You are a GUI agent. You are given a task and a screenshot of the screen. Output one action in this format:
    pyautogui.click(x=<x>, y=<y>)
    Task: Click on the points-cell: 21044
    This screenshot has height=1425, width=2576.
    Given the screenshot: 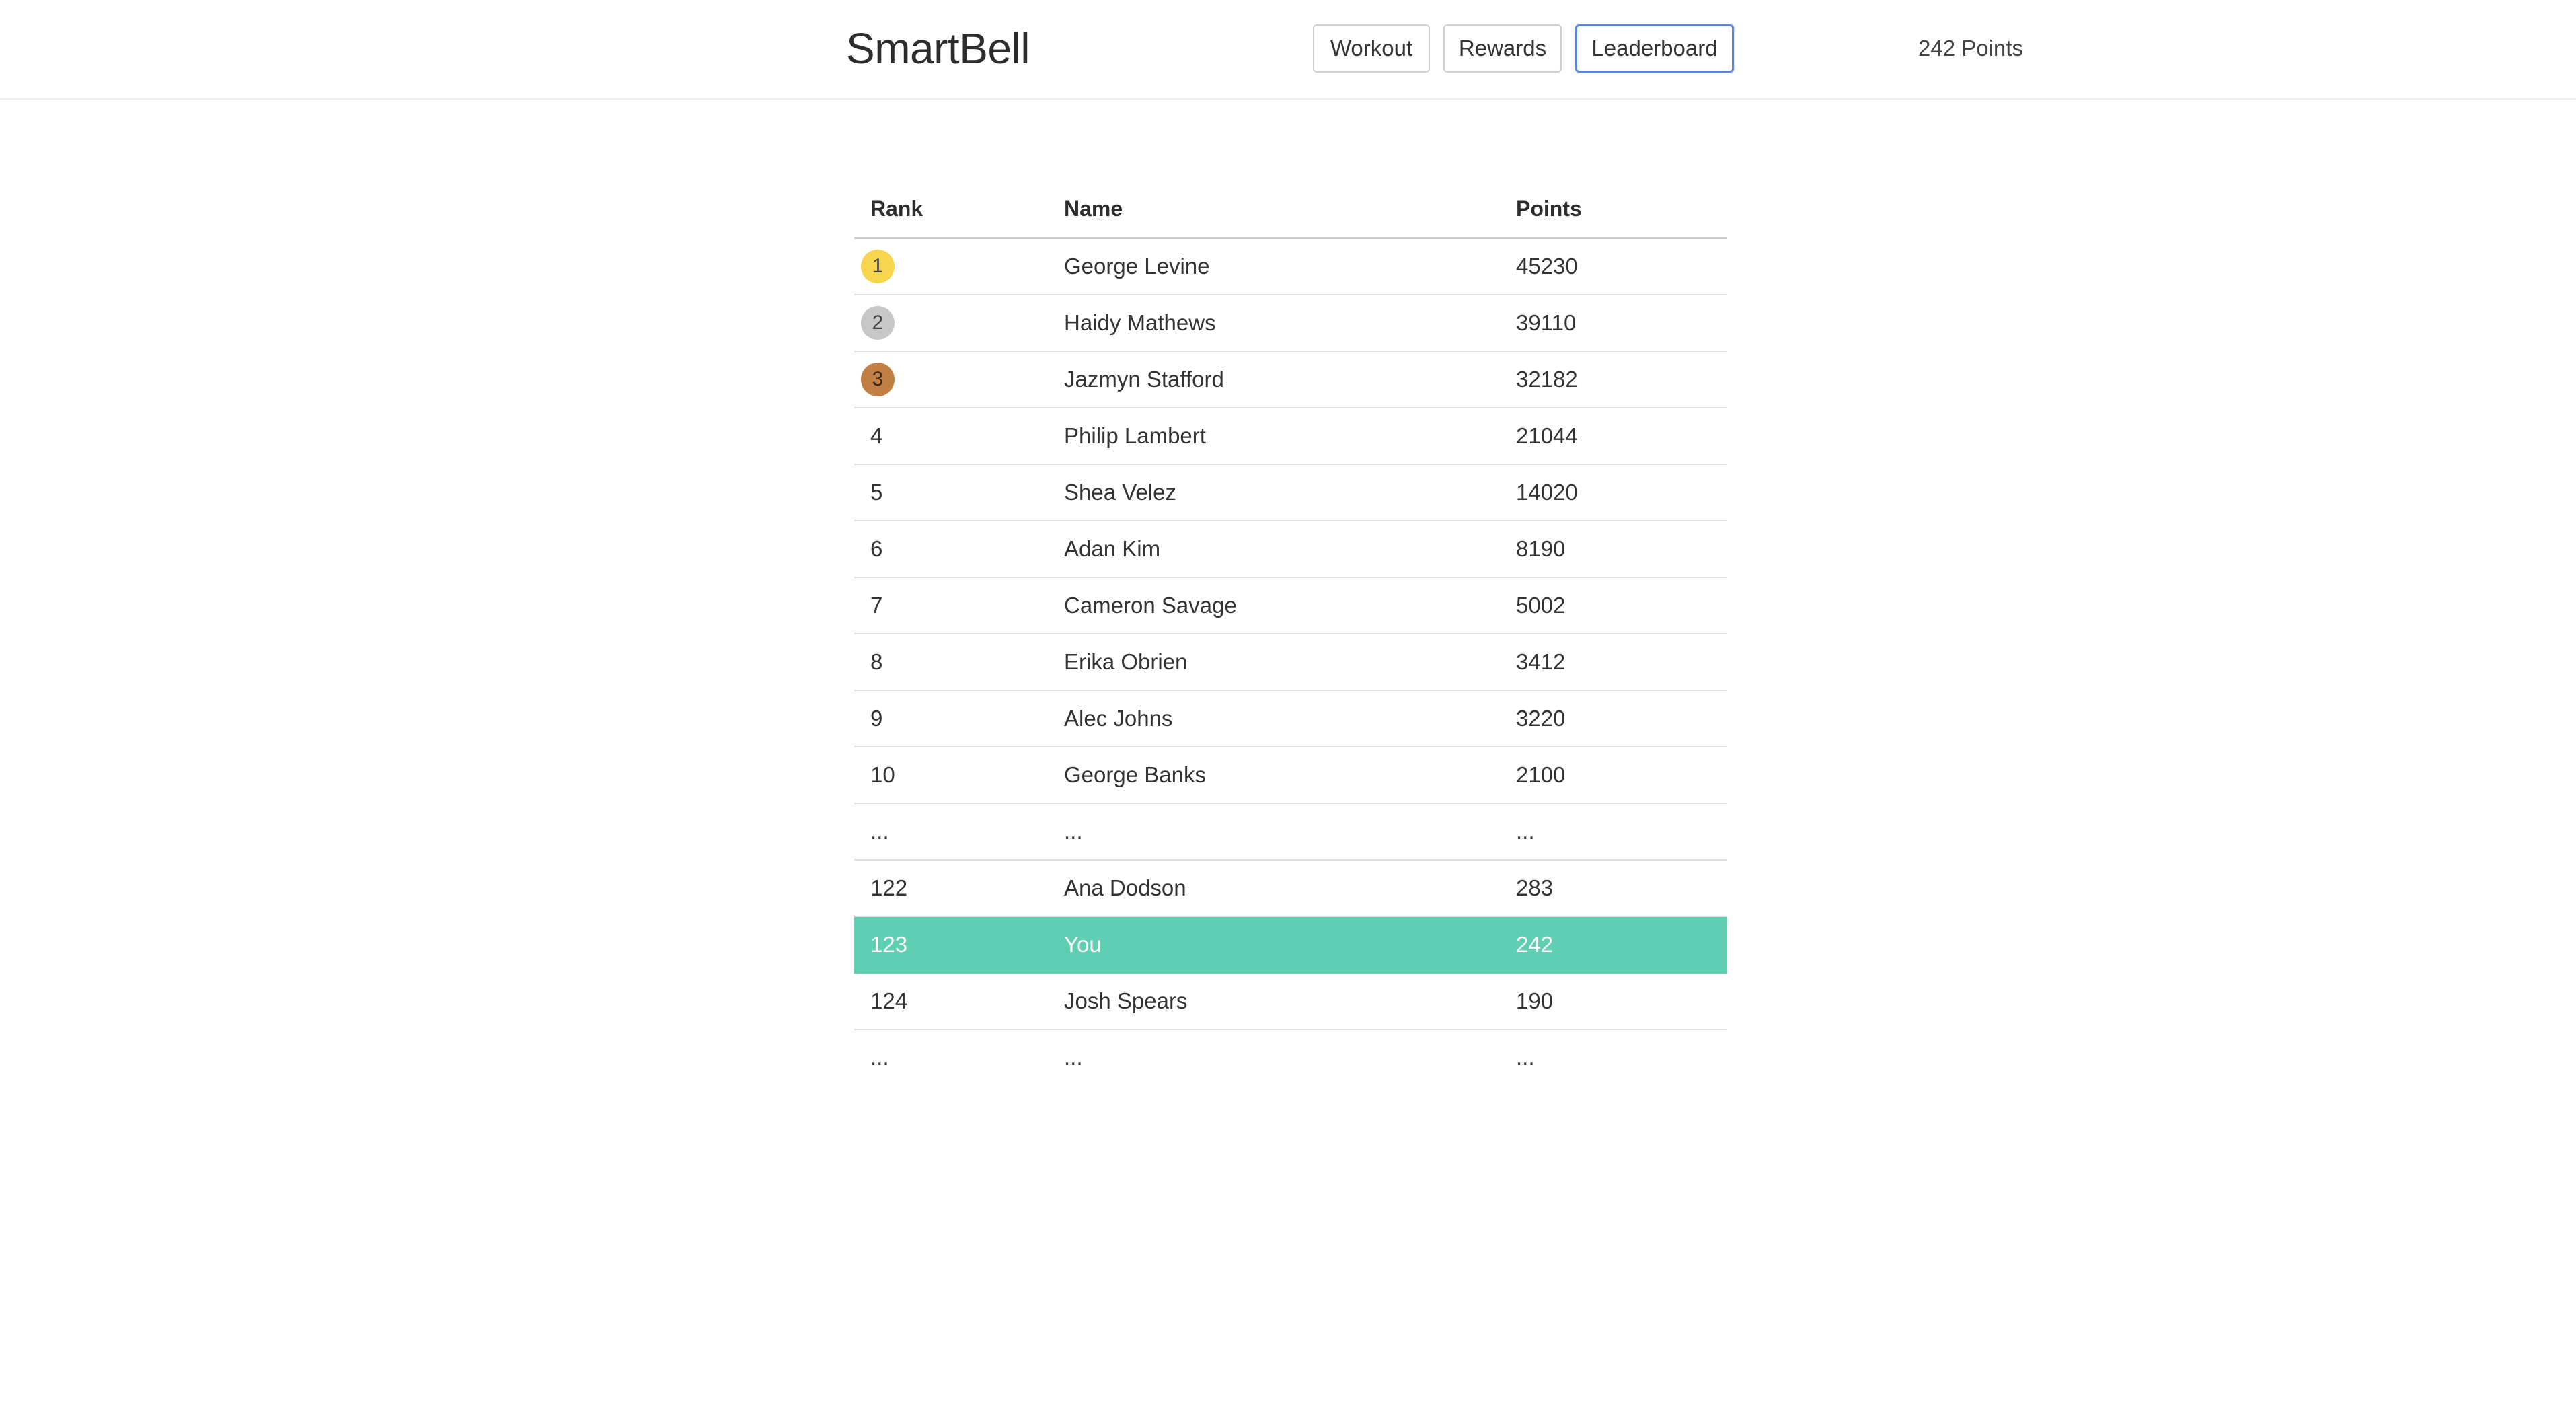 What is the action you would take?
    pyautogui.click(x=1613, y=437)
    